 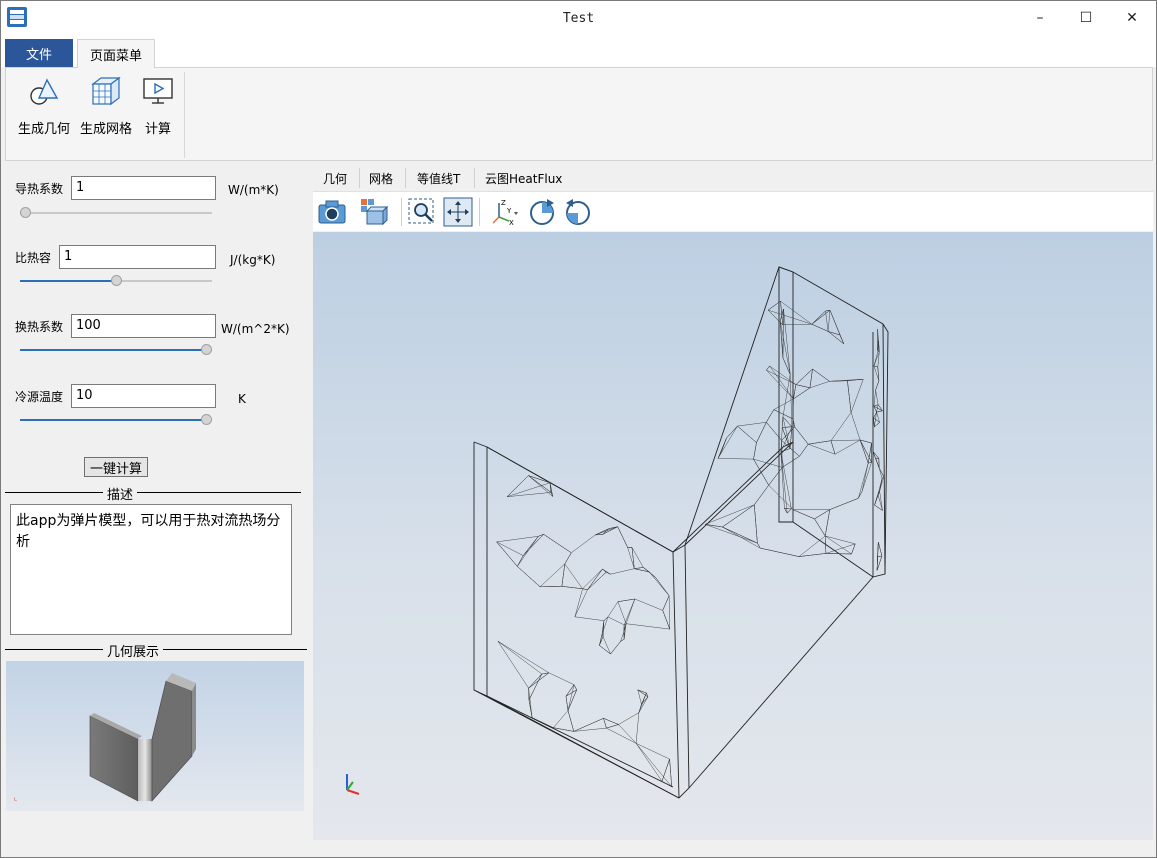 What do you see at coordinates (116, 53) in the screenshot?
I see `tab-page-menu: 页面菜单` at bounding box center [116, 53].